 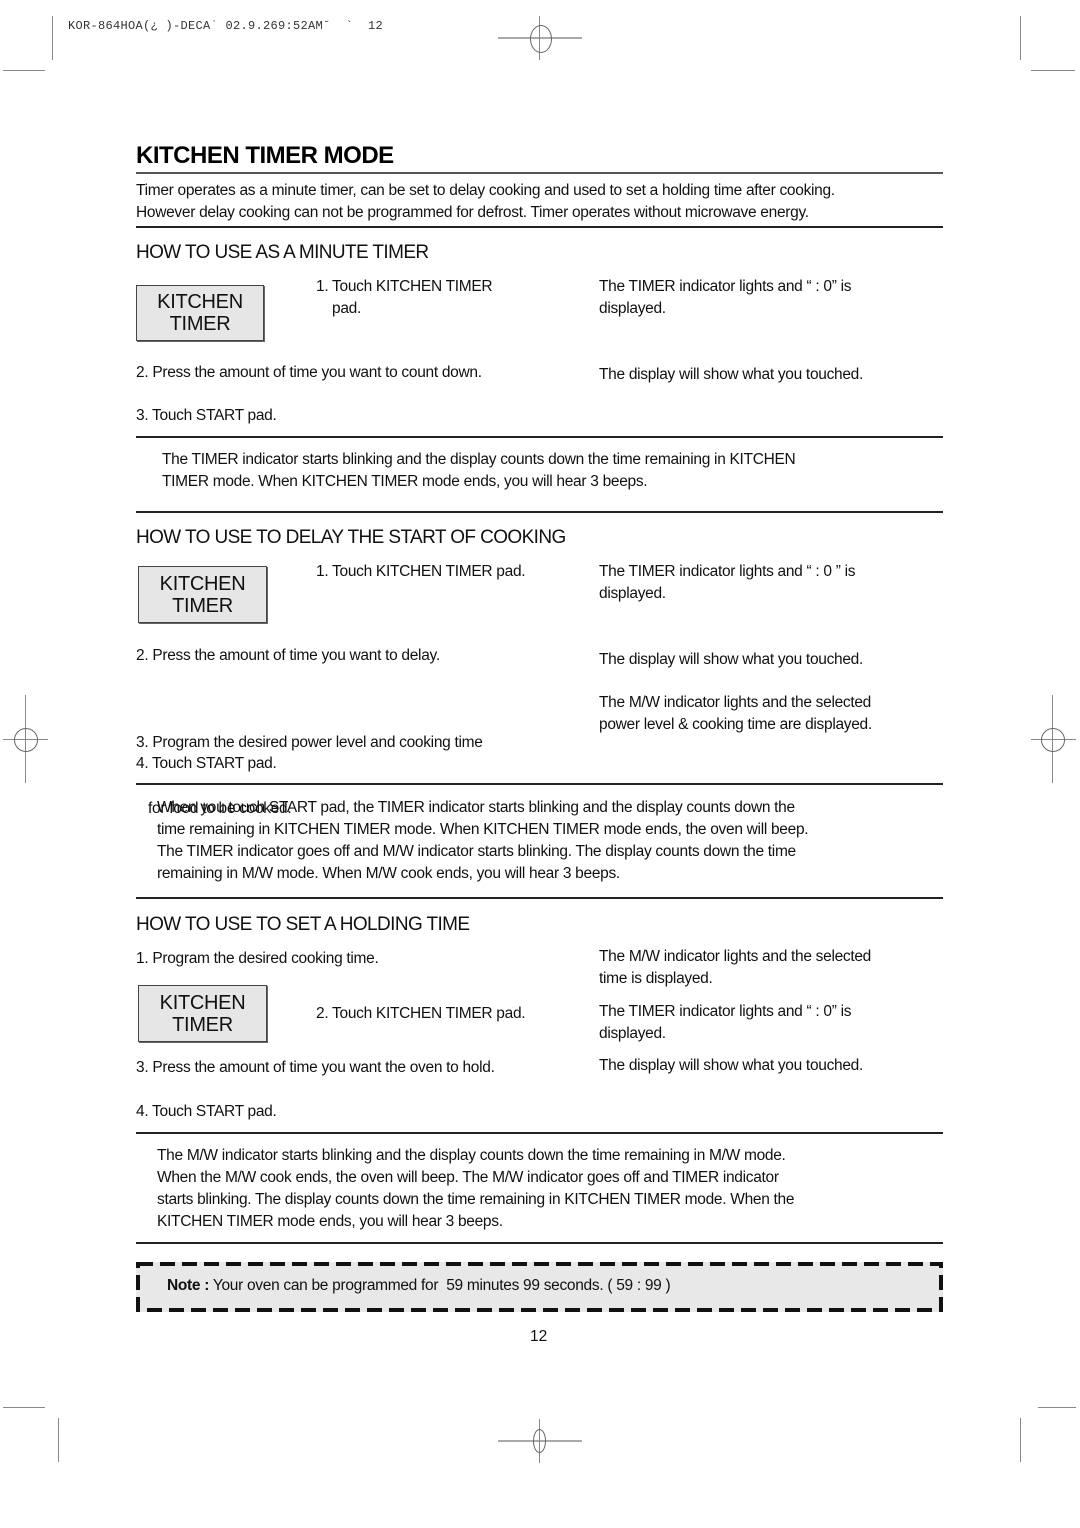 I want to click on step-instruction: 3. Touch START pad., so click(x=206, y=415).